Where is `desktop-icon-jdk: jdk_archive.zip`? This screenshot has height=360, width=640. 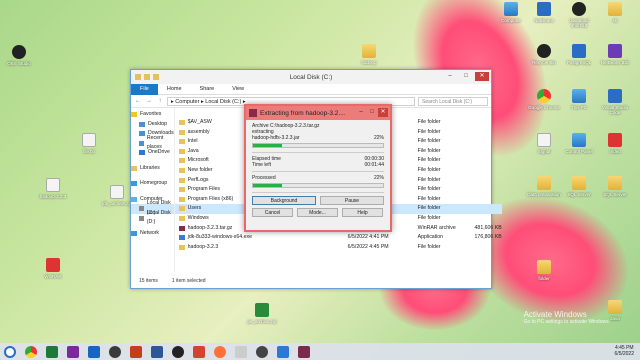 desktop-icon-jdk: jdk_archive.zip is located at coordinates (117, 195).